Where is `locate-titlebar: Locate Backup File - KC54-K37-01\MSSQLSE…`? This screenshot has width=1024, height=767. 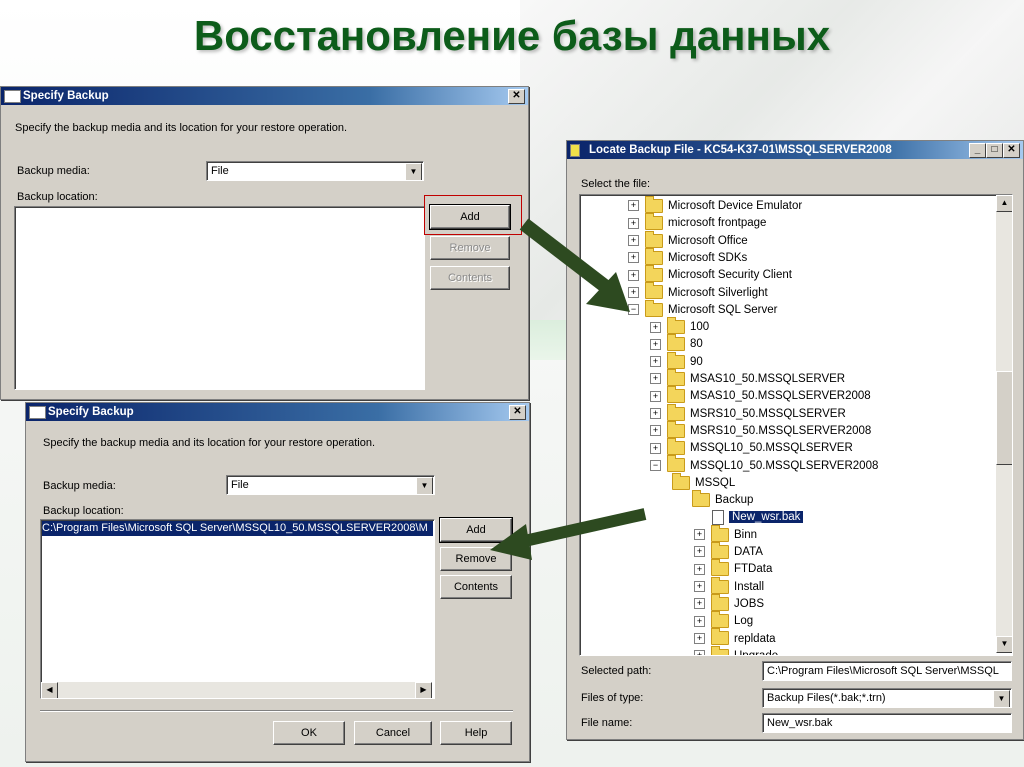
locate-titlebar: Locate Backup File - KC54-K37-01\MSSQLSE… is located at coordinates (795, 150).